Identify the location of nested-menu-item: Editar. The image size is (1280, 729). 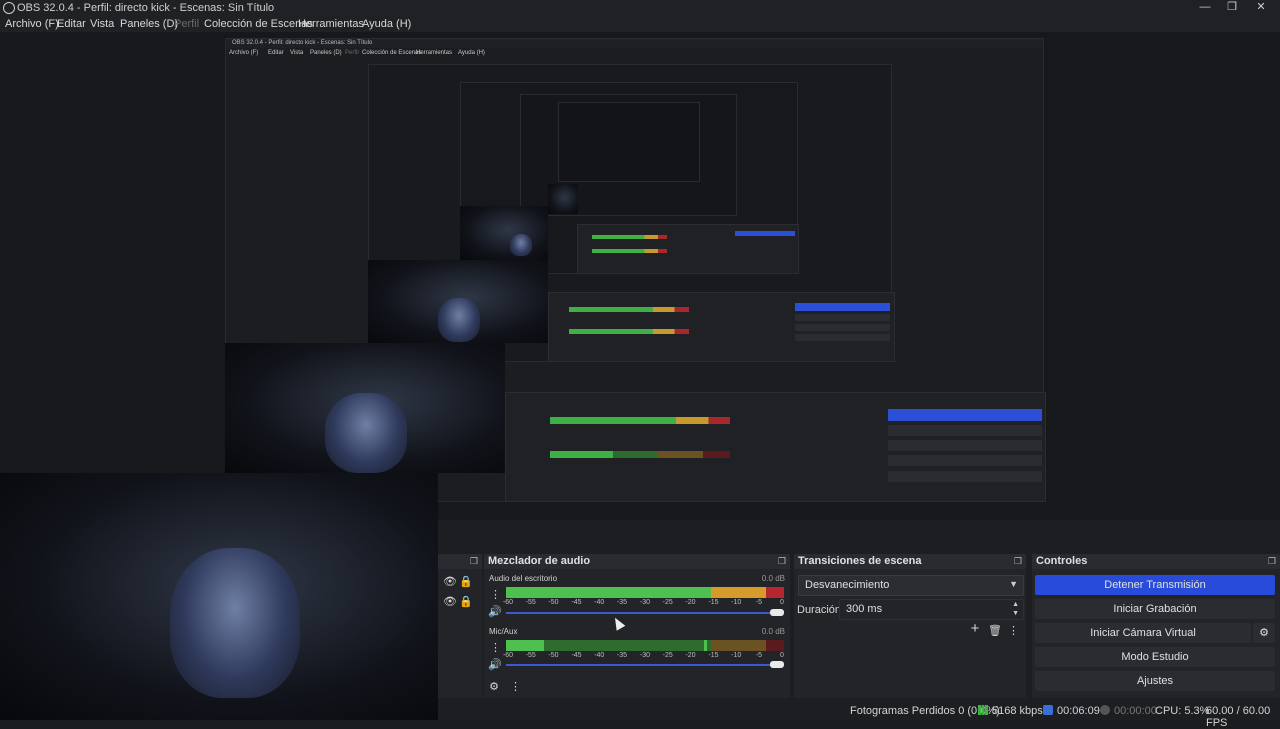
(276, 53).